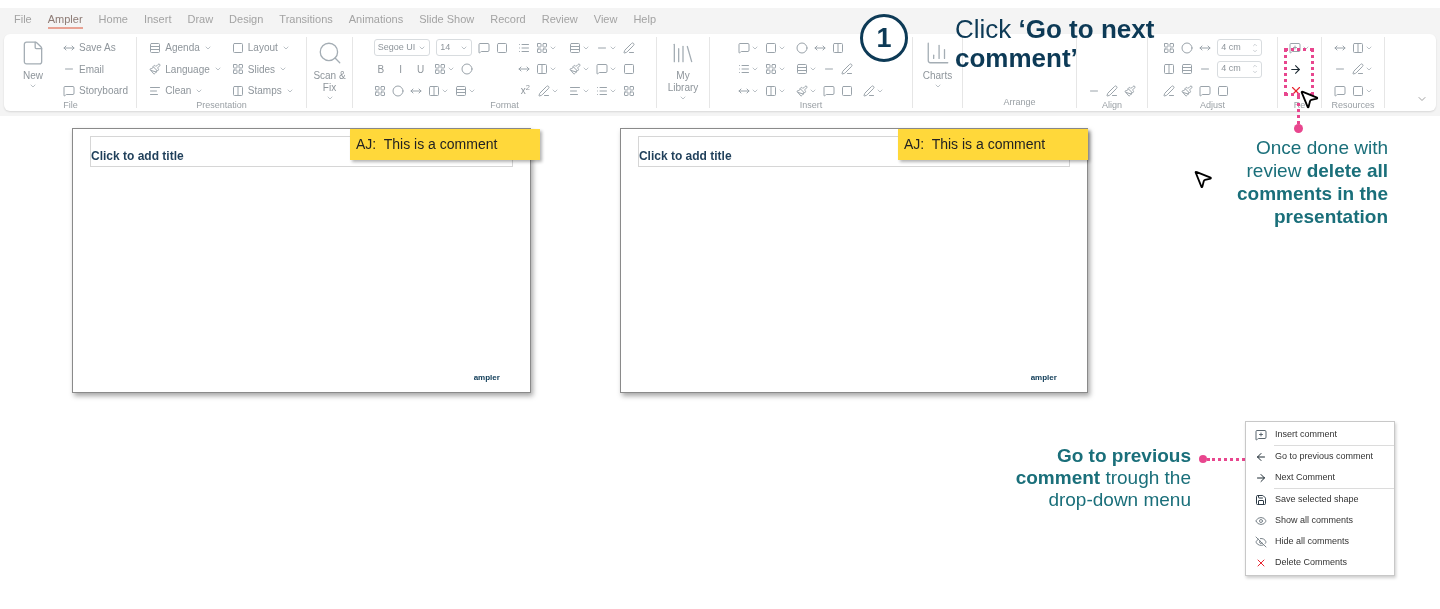  I want to click on ribbon-button: Slides, so click(259, 69).